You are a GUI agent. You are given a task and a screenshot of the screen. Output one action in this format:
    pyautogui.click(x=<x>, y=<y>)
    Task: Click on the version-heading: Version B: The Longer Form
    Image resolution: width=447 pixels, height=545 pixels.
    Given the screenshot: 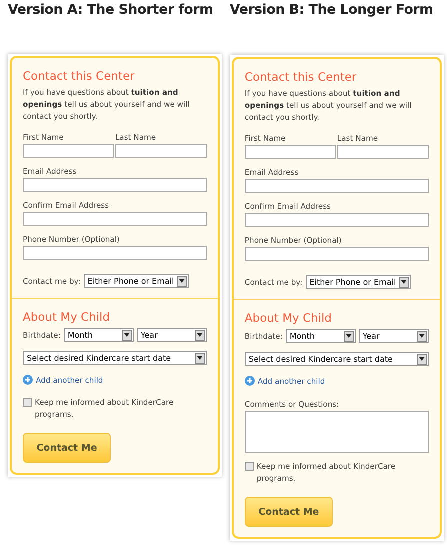 What is the action you would take?
    pyautogui.click(x=332, y=11)
    